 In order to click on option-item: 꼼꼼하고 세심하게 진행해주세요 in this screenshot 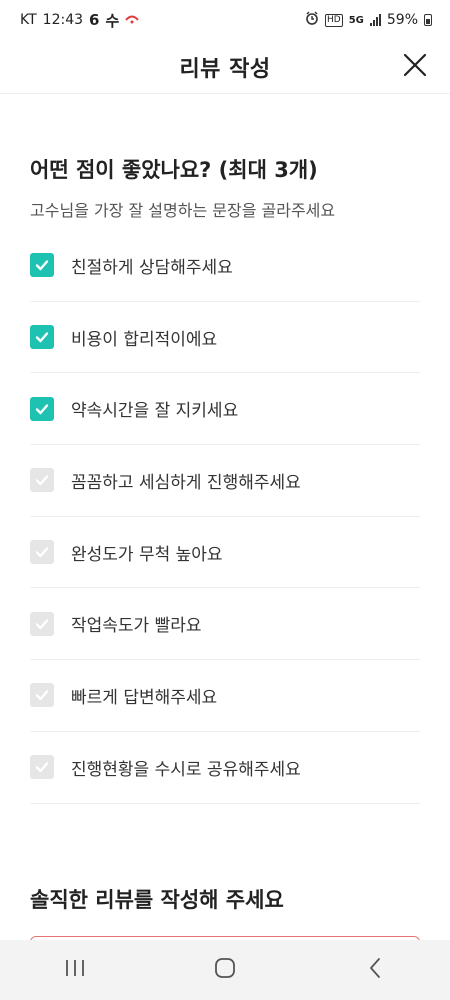, I will do `click(225, 481)`.